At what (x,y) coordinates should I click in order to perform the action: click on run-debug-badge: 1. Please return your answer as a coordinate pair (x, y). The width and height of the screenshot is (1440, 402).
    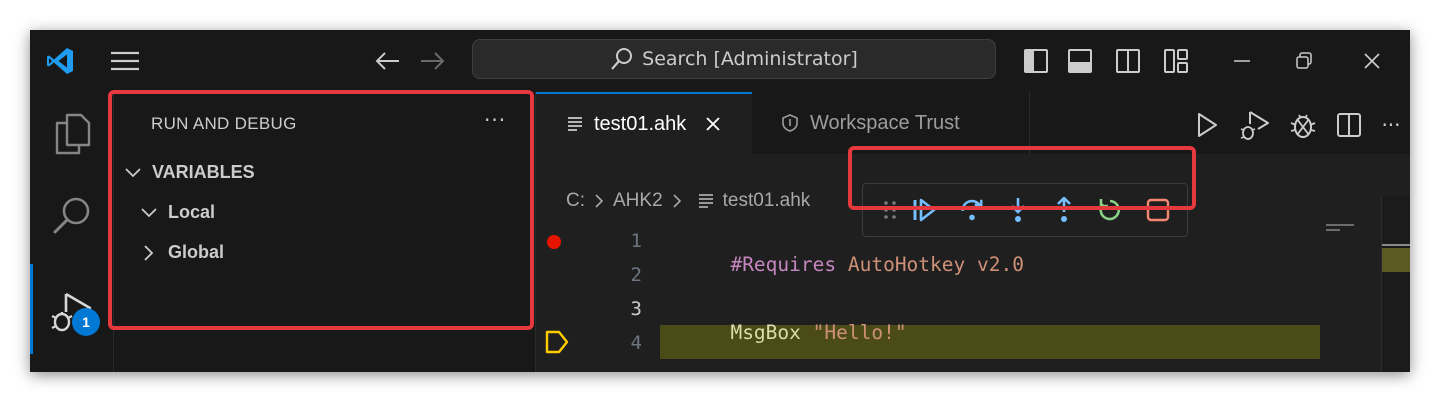
    Looking at the image, I should click on (86, 322).